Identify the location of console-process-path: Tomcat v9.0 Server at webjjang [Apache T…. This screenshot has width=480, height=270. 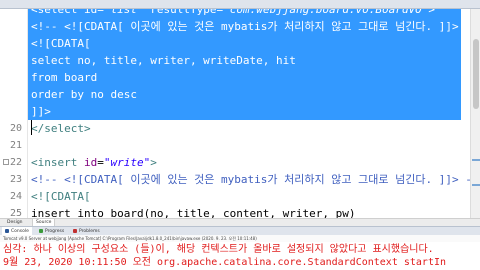
(240, 238).